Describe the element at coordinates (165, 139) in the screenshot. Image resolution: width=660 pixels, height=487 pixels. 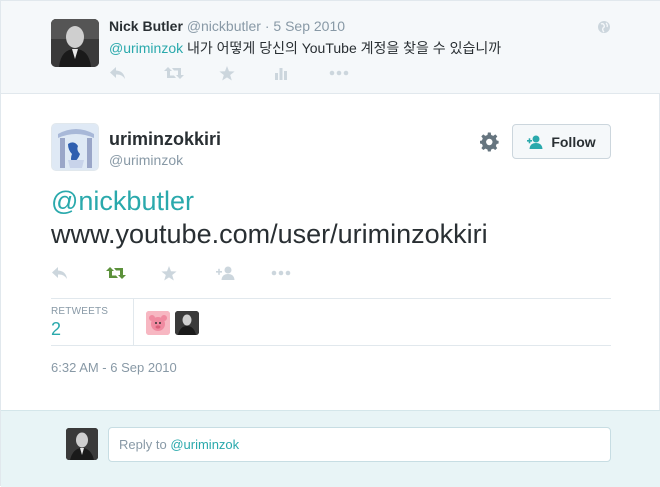
I see `author-name: uriminzokkiri` at that location.